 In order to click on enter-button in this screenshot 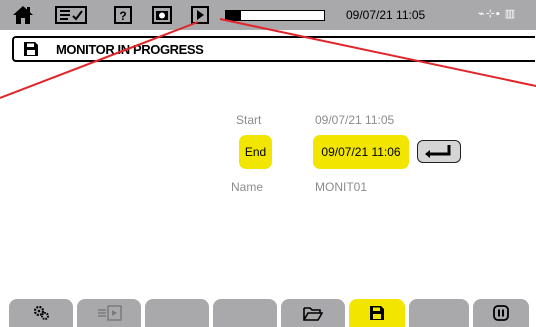, I will do `click(439, 151)`.